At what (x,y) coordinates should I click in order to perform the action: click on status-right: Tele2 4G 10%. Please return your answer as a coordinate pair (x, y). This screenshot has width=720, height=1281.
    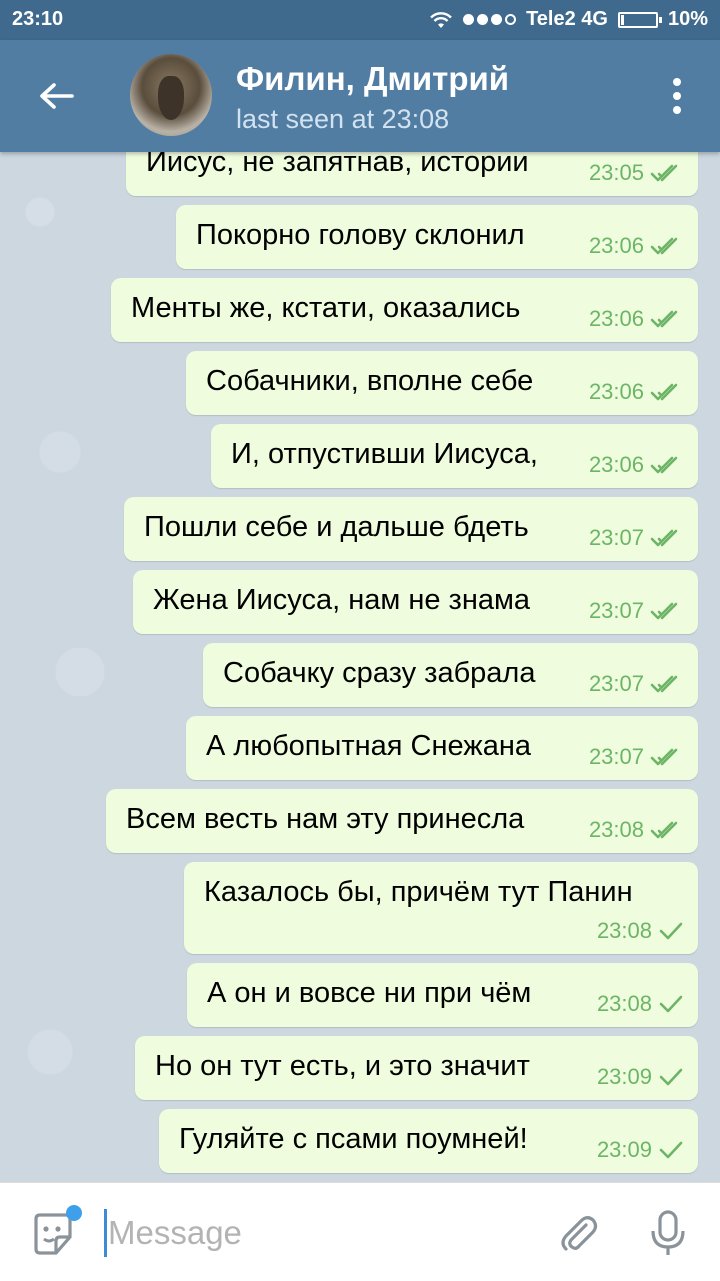
    Looking at the image, I should click on (568, 19).